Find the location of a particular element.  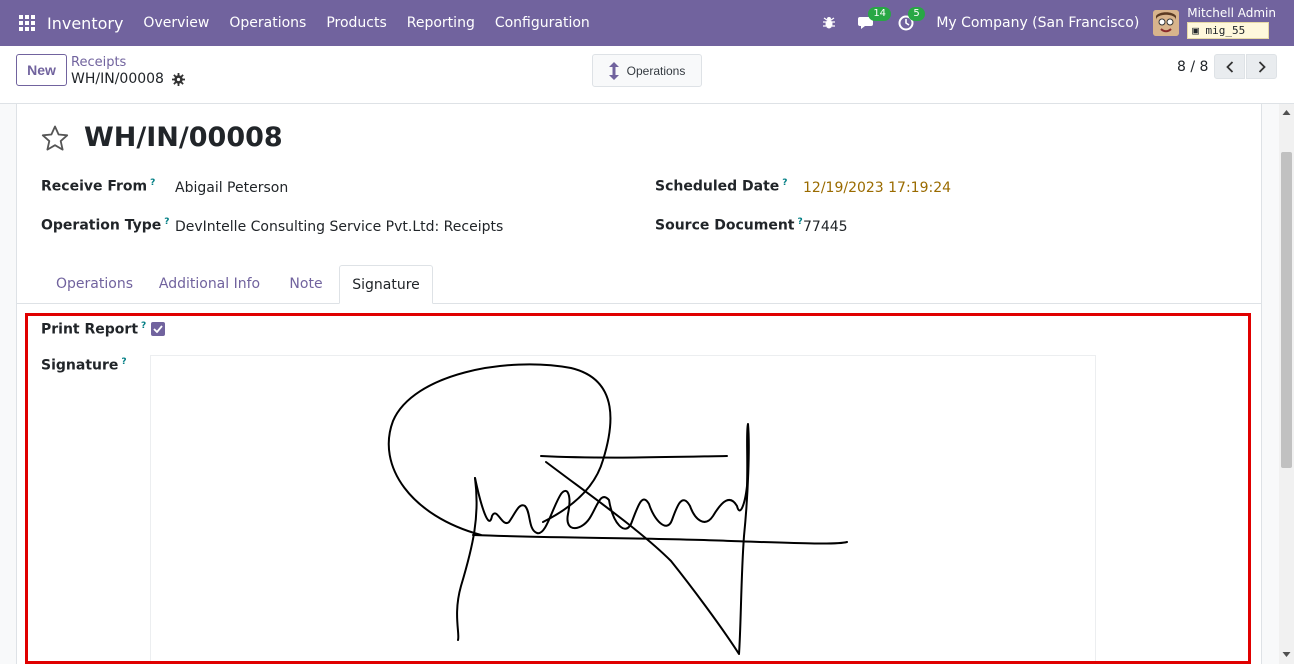

breadcrumb-receipts: Receipts is located at coordinates (98, 62).